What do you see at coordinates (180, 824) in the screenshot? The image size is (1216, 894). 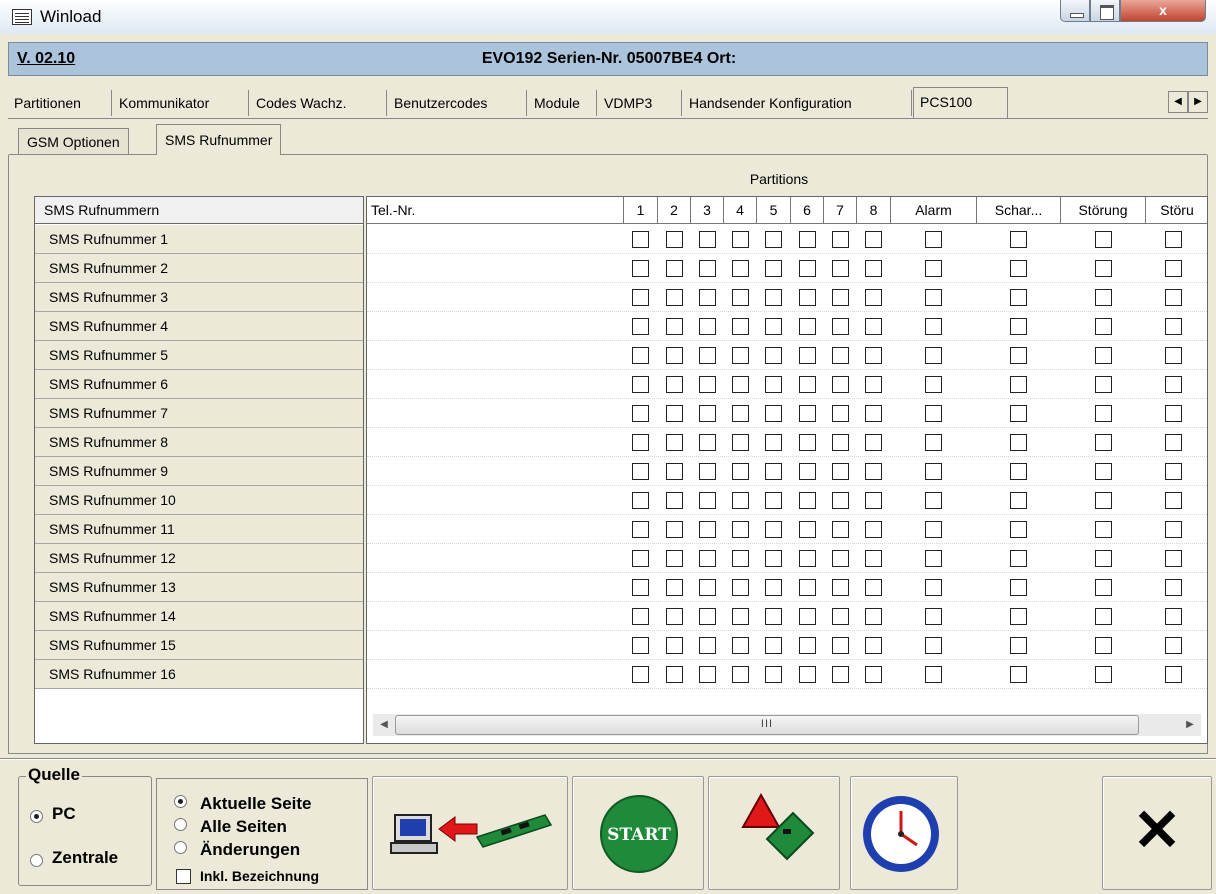 I see `scope-all-radio` at bounding box center [180, 824].